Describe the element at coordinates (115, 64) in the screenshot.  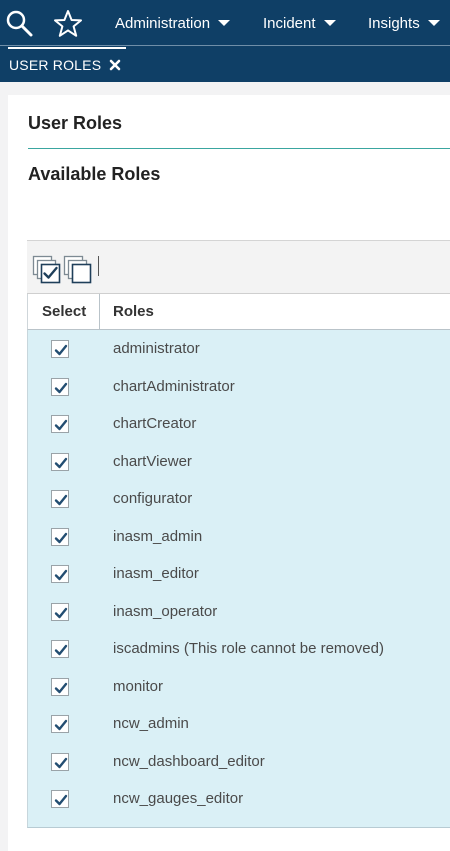
I see `close-icon` at that location.